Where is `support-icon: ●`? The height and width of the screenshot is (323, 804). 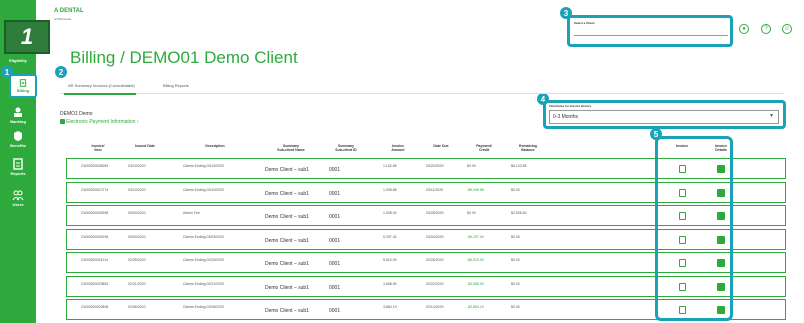 support-icon: ● is located at coordinates (744, 29).